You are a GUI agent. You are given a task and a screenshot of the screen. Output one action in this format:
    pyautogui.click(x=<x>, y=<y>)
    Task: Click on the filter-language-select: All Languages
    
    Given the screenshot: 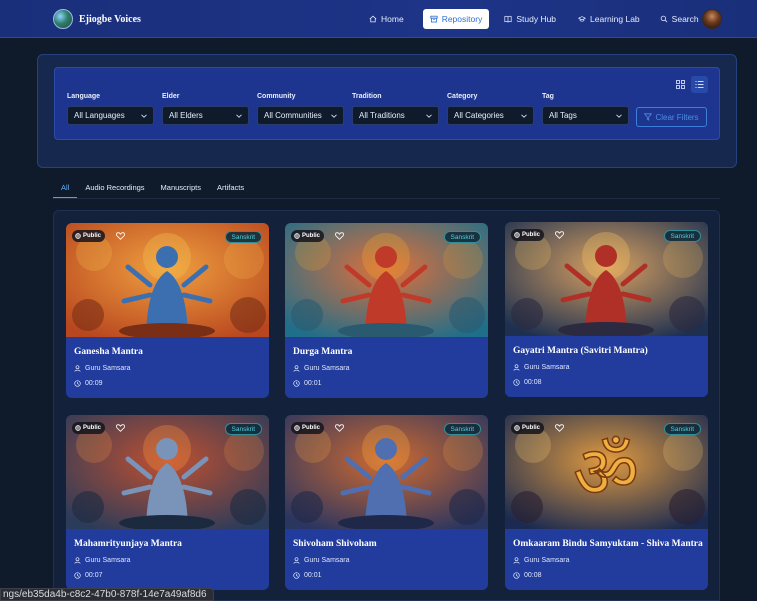 What is the action you would take?
    pyautogui.click(x=110, y=115)
    